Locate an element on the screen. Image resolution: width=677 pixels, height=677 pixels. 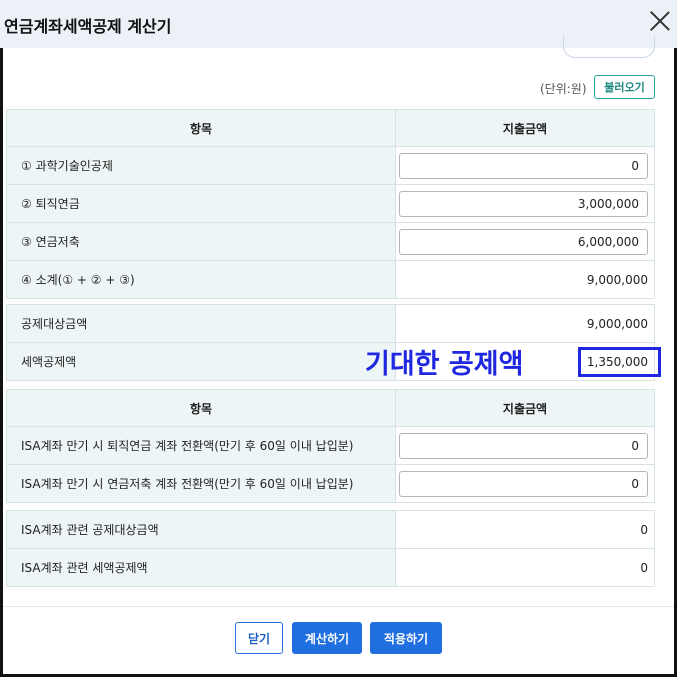
retirement-pension-amount-input is located at coordinates (523, 203).